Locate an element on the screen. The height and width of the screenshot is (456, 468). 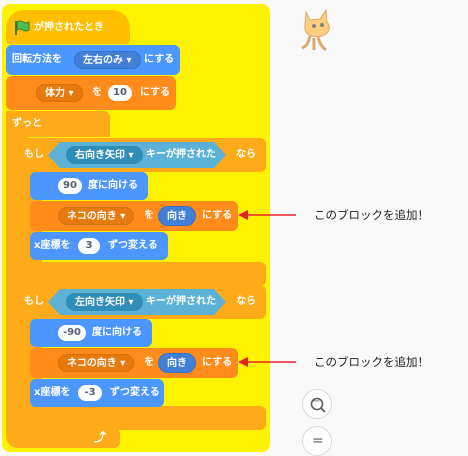
forever-label: ずっと is located at coordinates (27, 123).